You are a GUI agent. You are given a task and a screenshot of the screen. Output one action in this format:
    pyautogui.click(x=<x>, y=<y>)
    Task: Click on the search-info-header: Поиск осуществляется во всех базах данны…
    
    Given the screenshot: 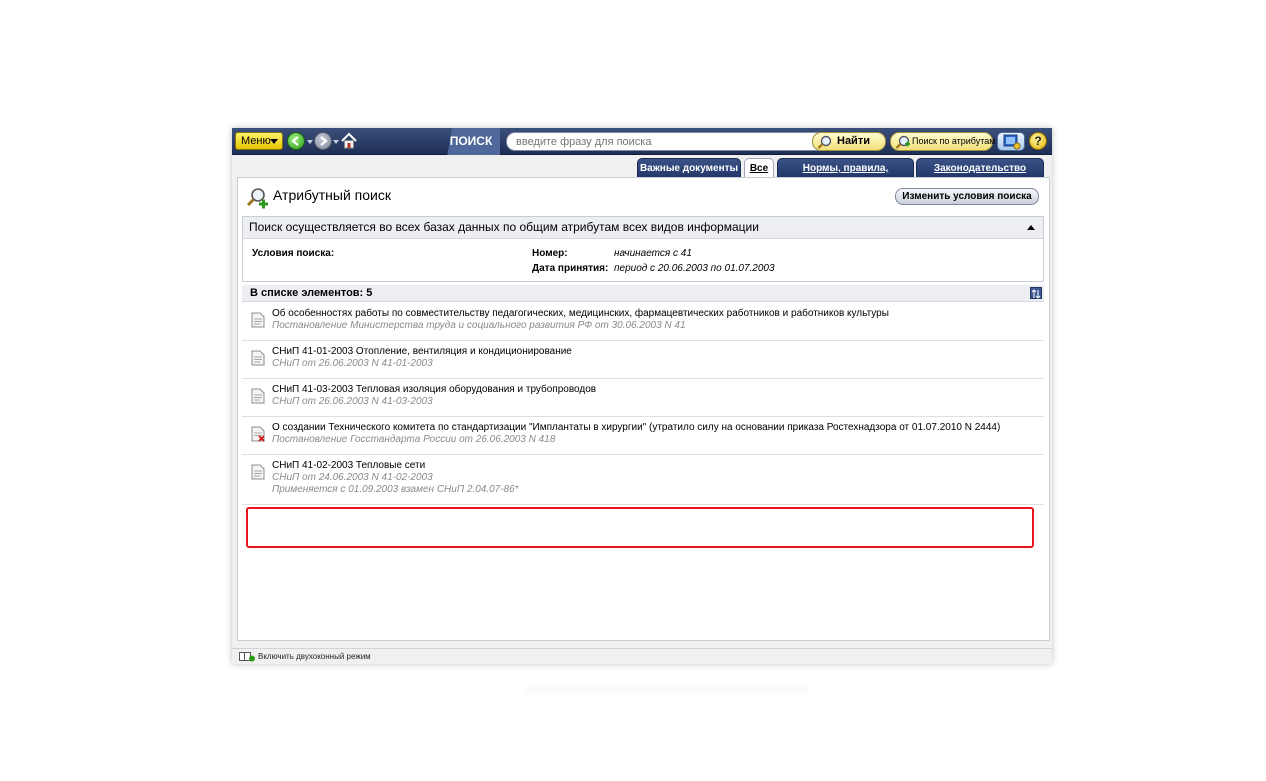 What is the action you would take?
    pyautogui.click(x=643, y=228)
    